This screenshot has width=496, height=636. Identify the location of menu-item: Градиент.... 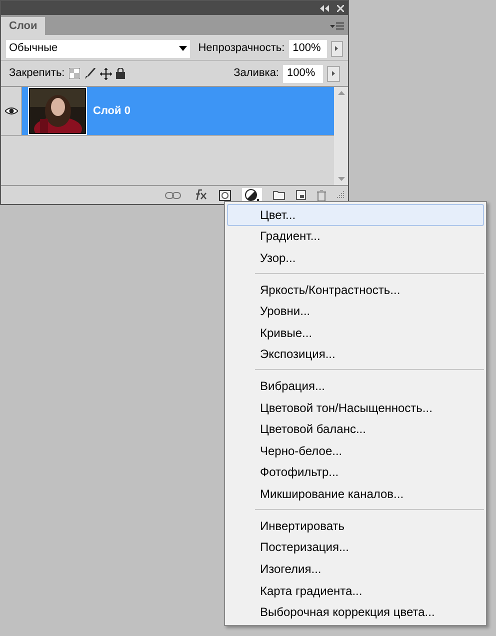
(355, 237).